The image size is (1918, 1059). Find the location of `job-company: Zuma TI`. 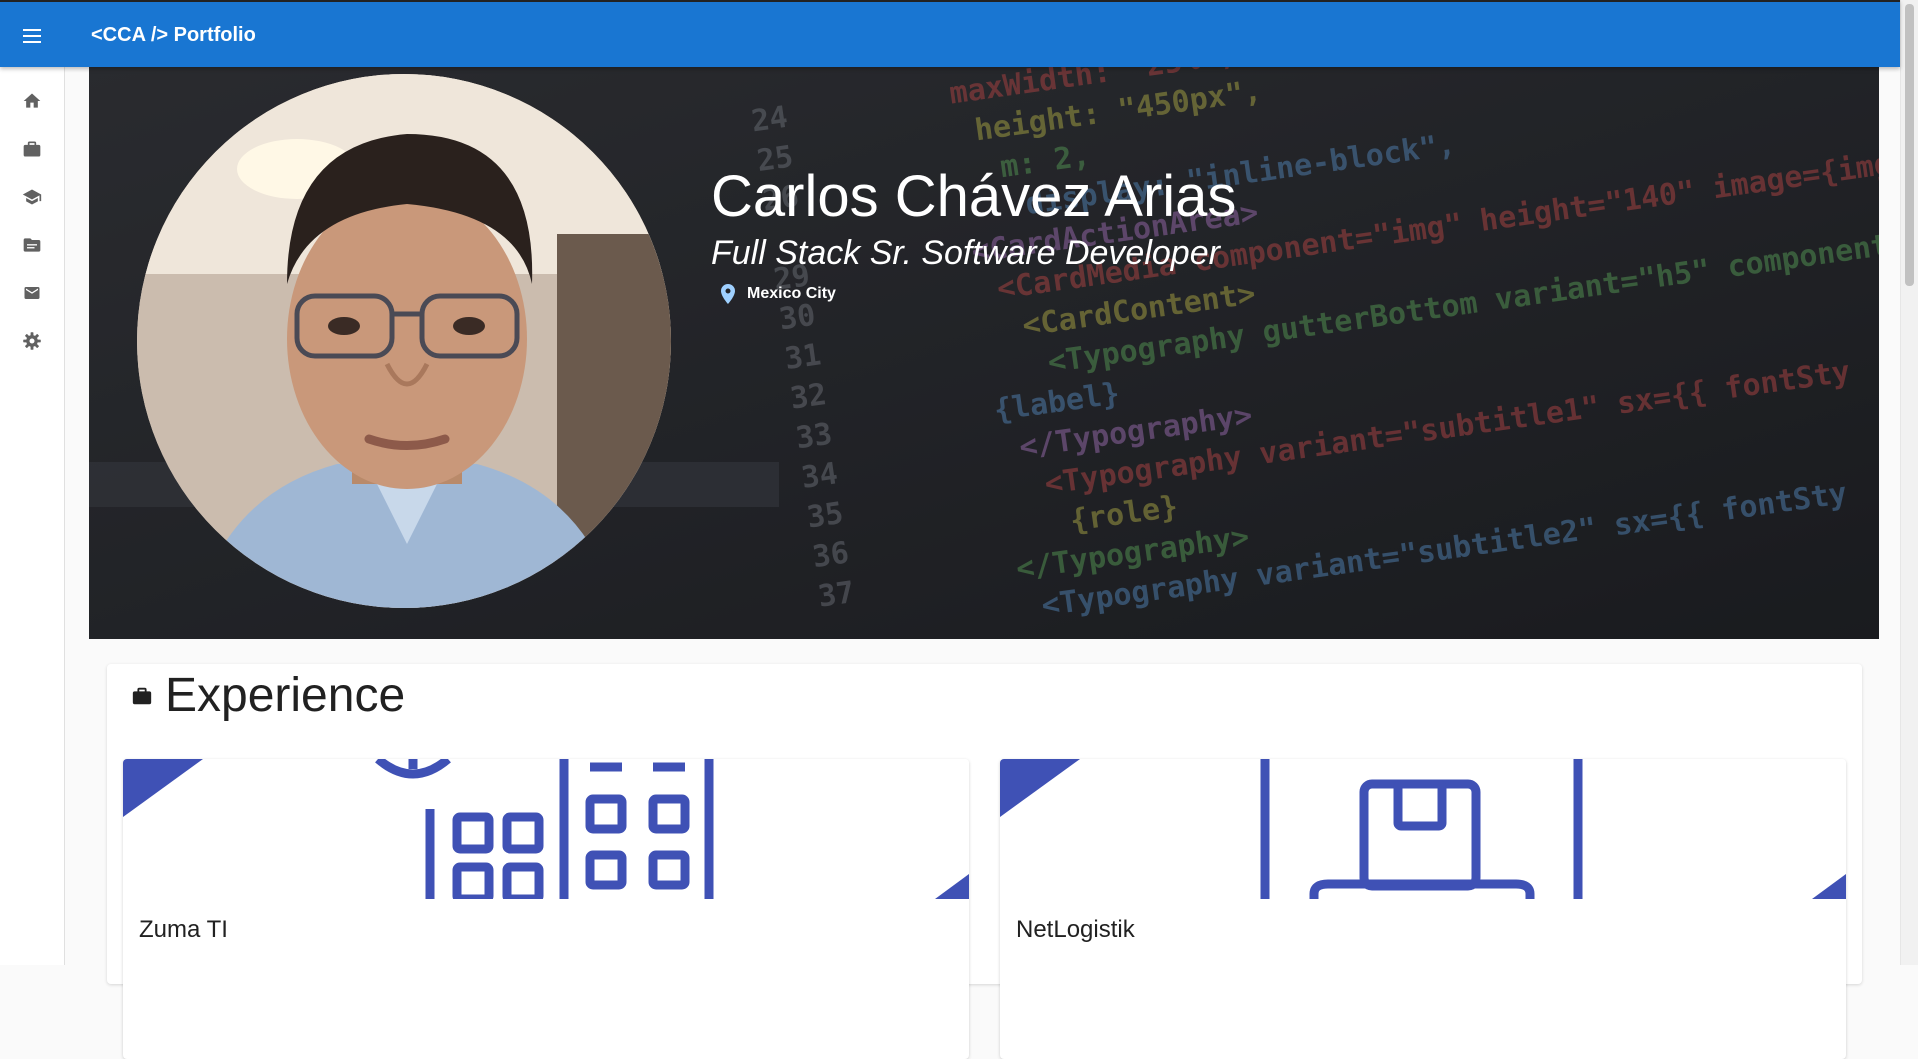

job-company: Zuma TI is located at coordinates (183, 929).